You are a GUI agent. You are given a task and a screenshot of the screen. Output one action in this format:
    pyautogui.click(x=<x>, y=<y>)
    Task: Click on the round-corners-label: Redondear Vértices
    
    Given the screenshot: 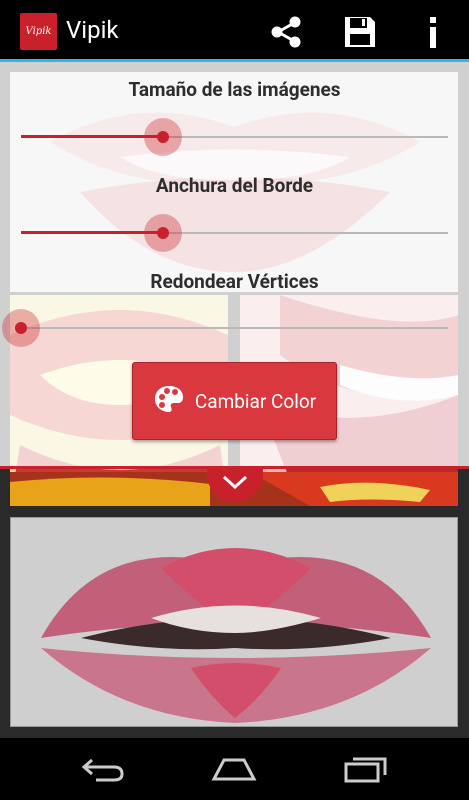 What is the action you would take?
    pyautogui.click(x=234, y=281)
    